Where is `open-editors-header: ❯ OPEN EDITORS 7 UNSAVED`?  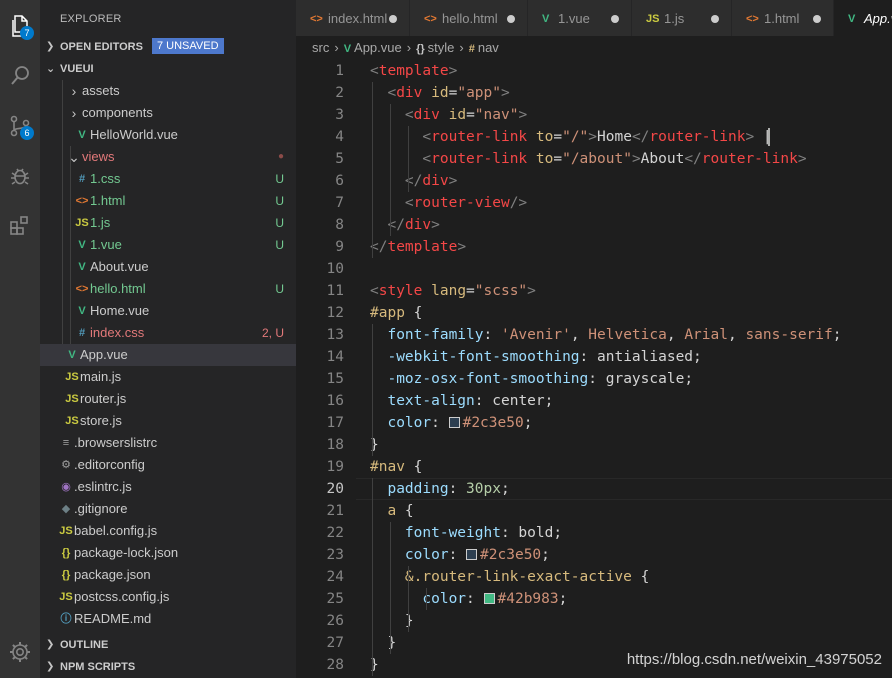
open-editors-header: ❯ OPEN EDITORS 7 UNSAVED is located at coordinates (168, 47).